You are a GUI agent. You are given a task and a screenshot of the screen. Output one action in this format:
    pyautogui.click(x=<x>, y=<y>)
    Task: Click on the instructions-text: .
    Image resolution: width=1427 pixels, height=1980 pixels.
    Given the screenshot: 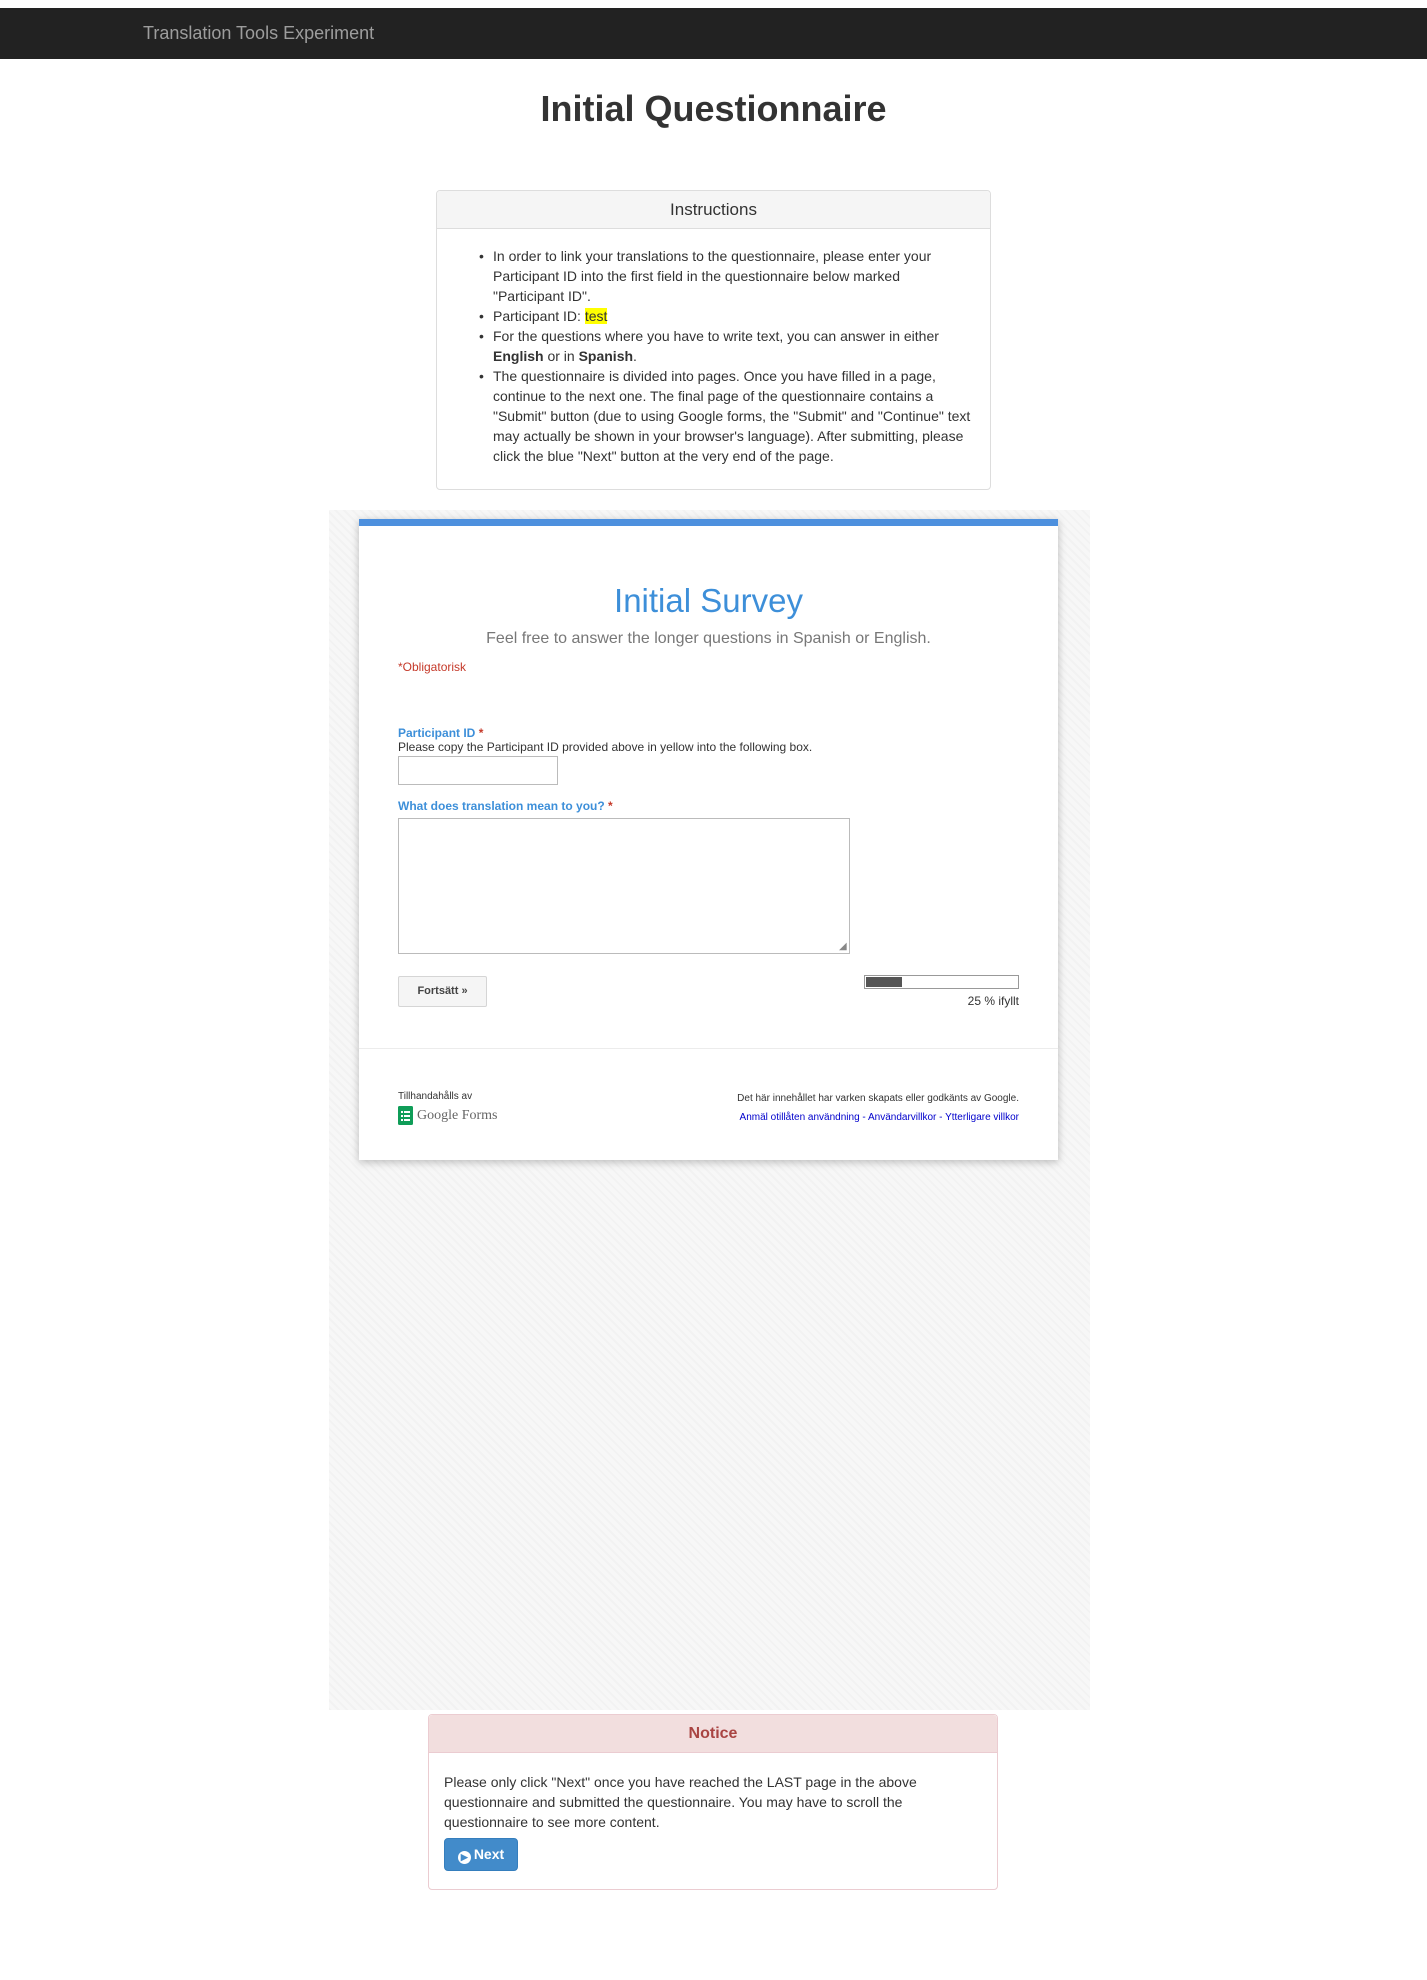 What is the action you would take?
    pyautogui.click(x=635, y=356)
    